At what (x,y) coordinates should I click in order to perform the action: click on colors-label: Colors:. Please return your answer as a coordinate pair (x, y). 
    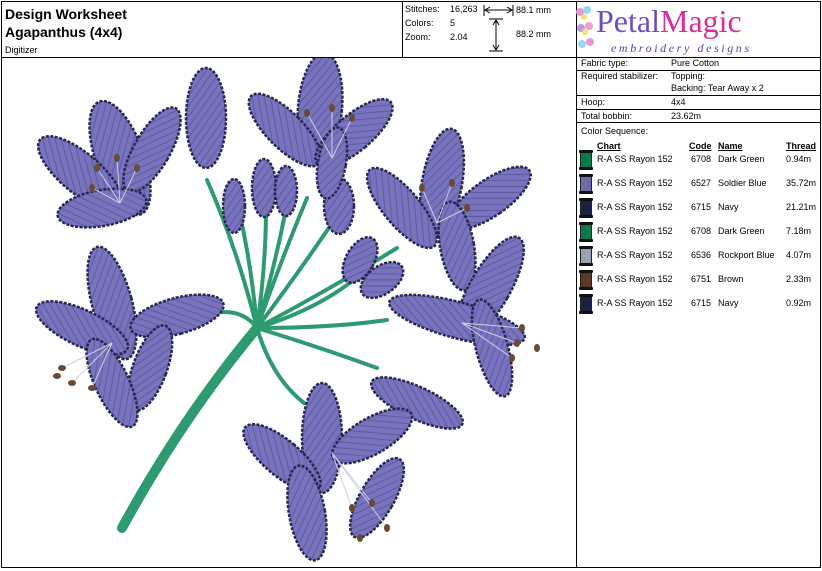
    Looking at the image, I should click on (419, 23).